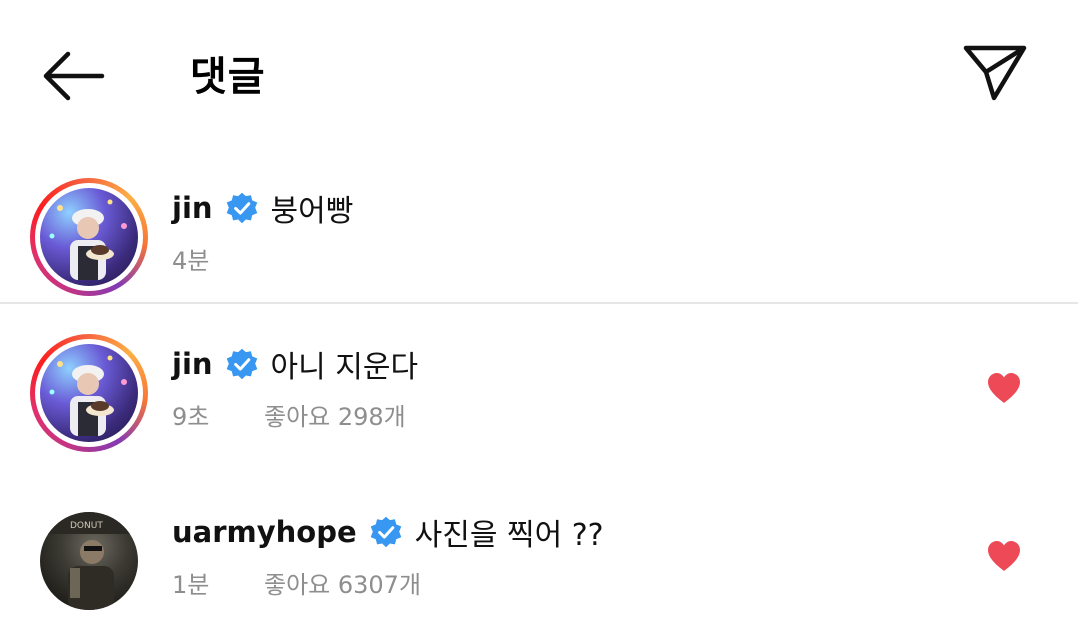  I want to click on comment-body: jin 붕어빵 4분, so click(262, 231).